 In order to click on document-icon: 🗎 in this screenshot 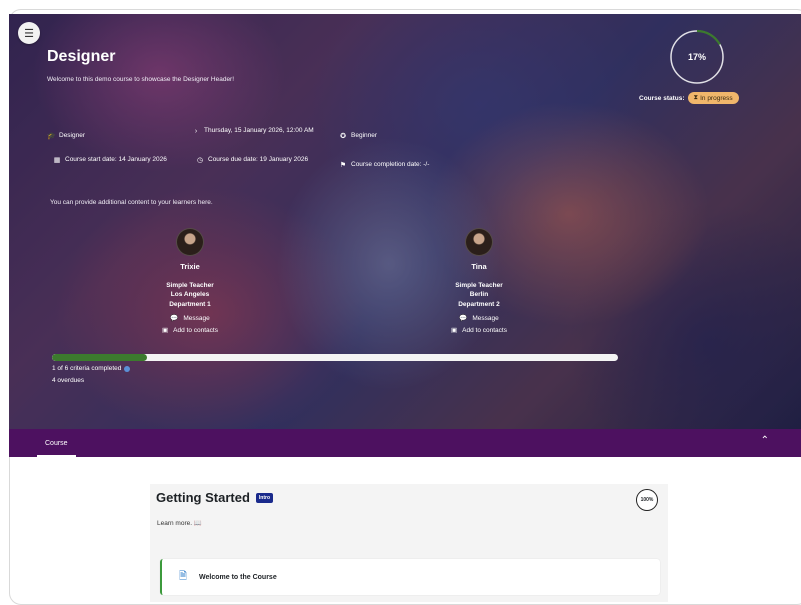, I will do `click(183, 576)`.